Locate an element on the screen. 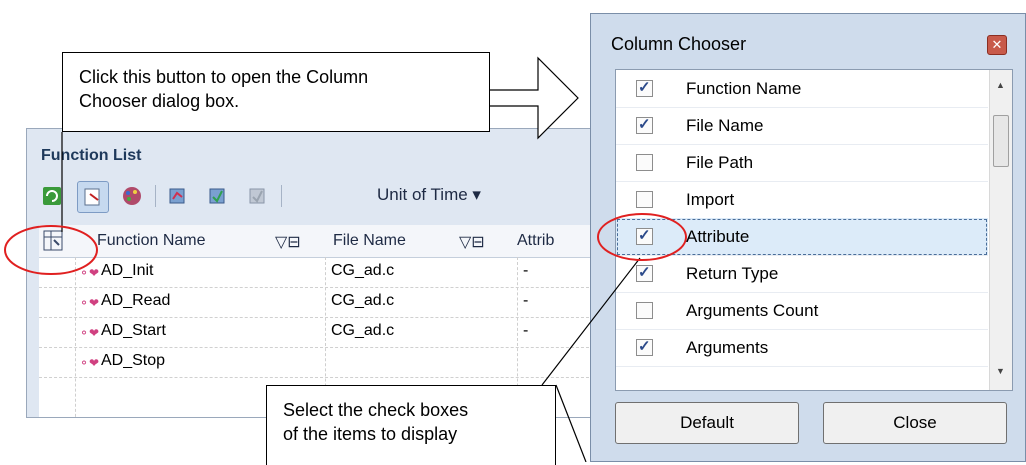 This screenshot has width=1026, height=465. function-list-toolbar: Unit of Time ▾ is located at coordinates (287, 197).